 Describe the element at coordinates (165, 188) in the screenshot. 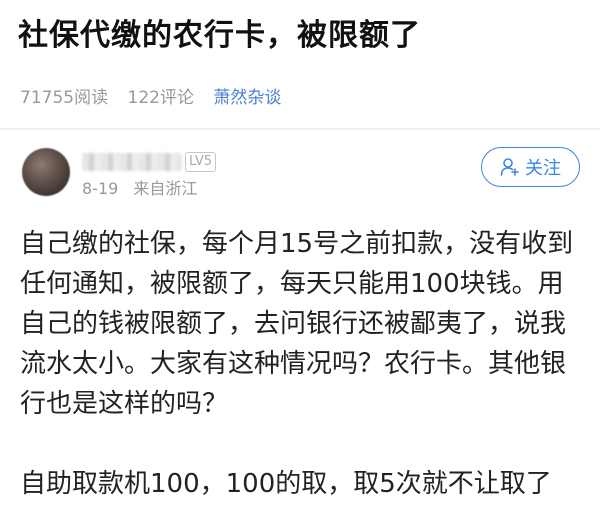

I see `post-location: 来自浙江` at that location.